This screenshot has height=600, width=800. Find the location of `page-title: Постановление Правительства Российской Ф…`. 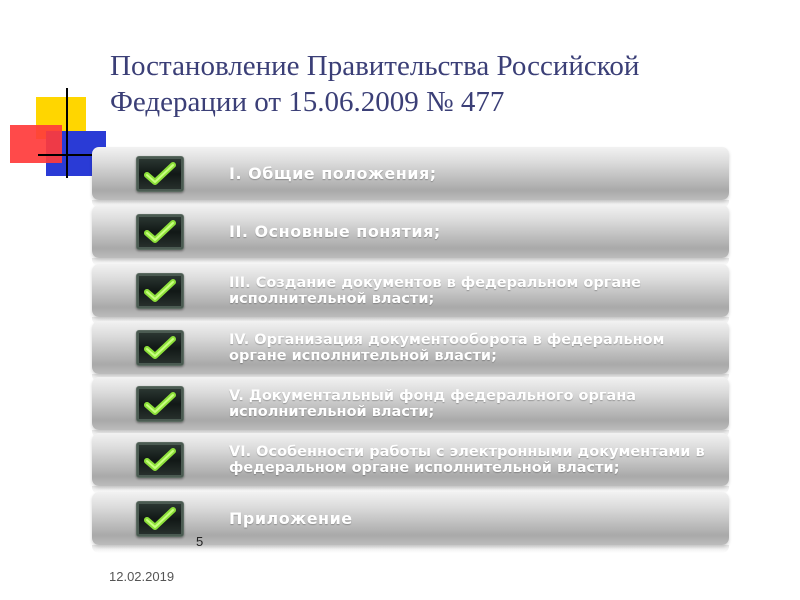

page-title: Постановление Правительства Российской Ф… is located at coordinates (440, 84).